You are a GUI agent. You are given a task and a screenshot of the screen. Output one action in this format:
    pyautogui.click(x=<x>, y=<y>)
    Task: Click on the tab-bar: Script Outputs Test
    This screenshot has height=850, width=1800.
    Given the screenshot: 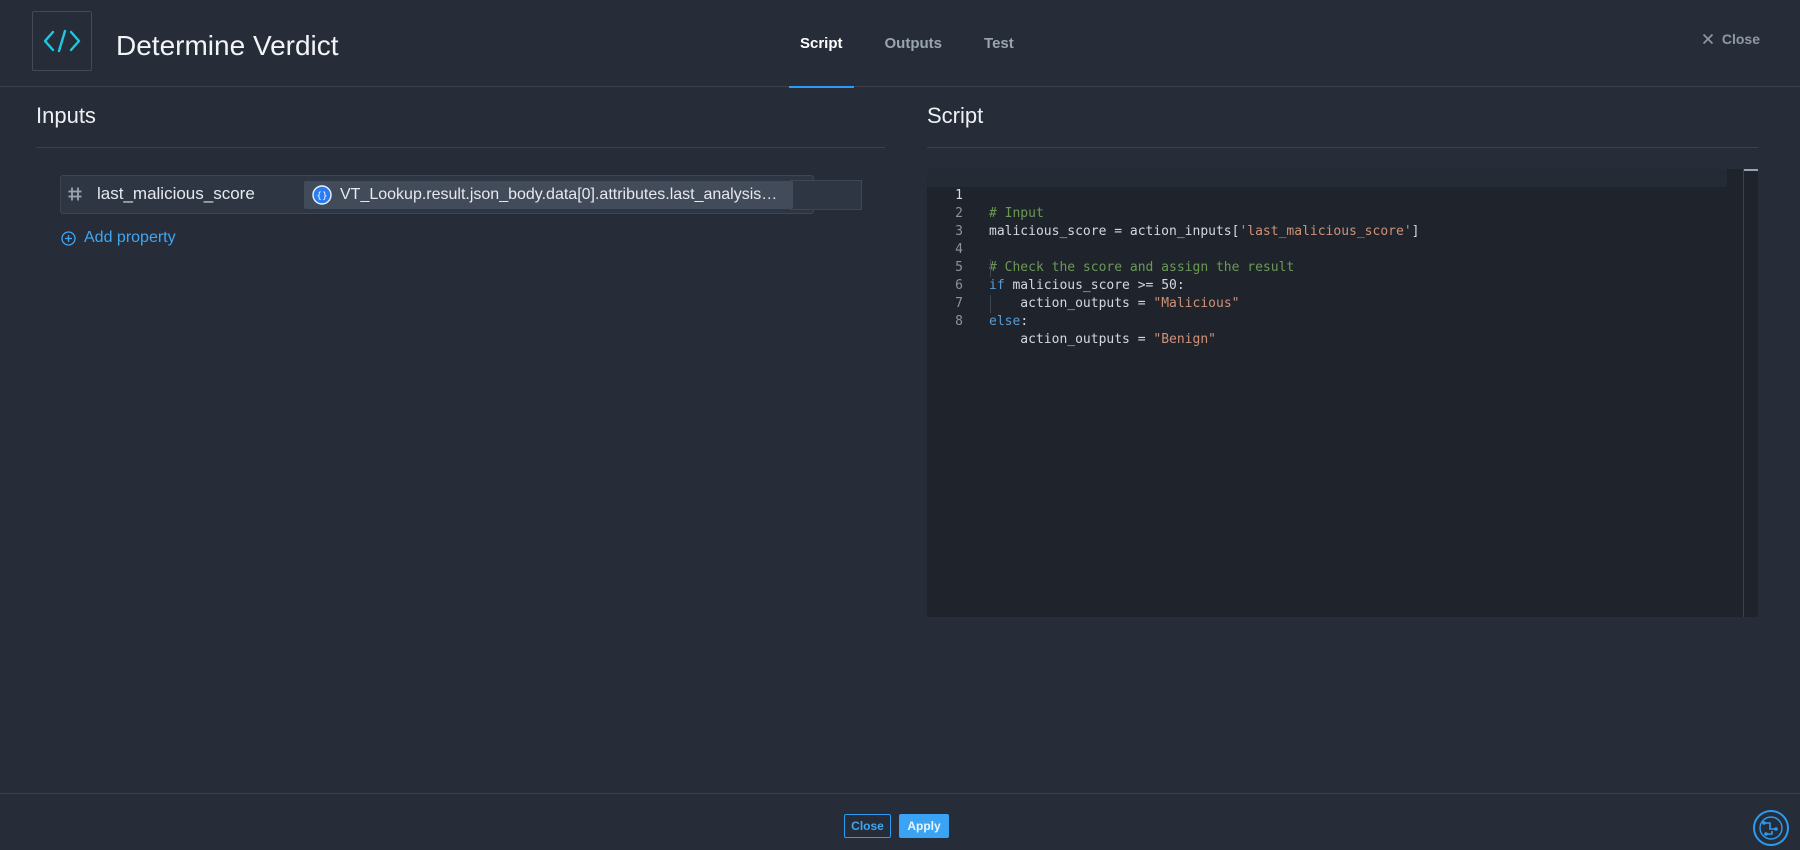 What is the action you would take?
    pyautogui.click(x=917, y=44)
    